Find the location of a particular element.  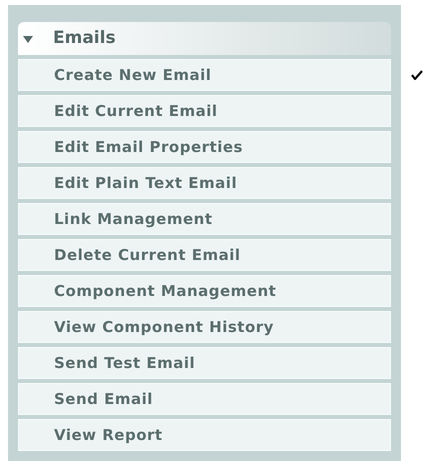

menu-item: Send Test Email is located at coordinates (204, 363).